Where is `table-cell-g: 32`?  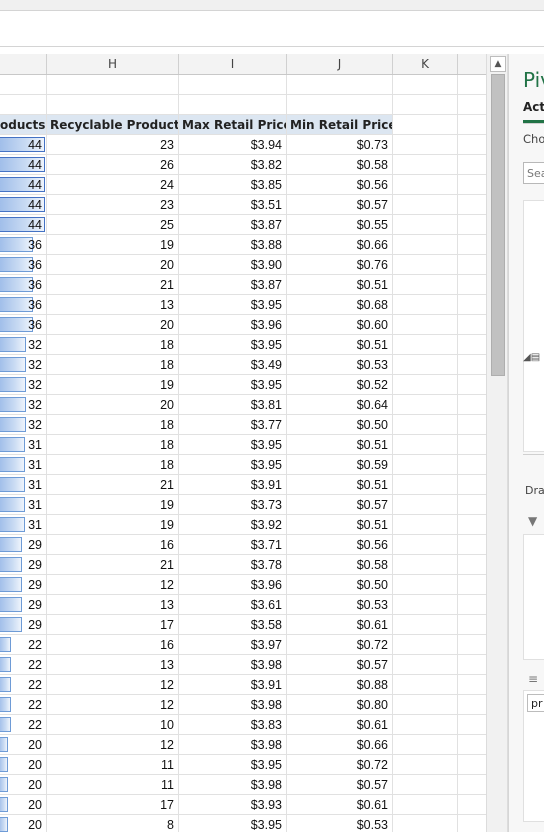 table-cell-g: 32 is located at coordinates (23, 385).